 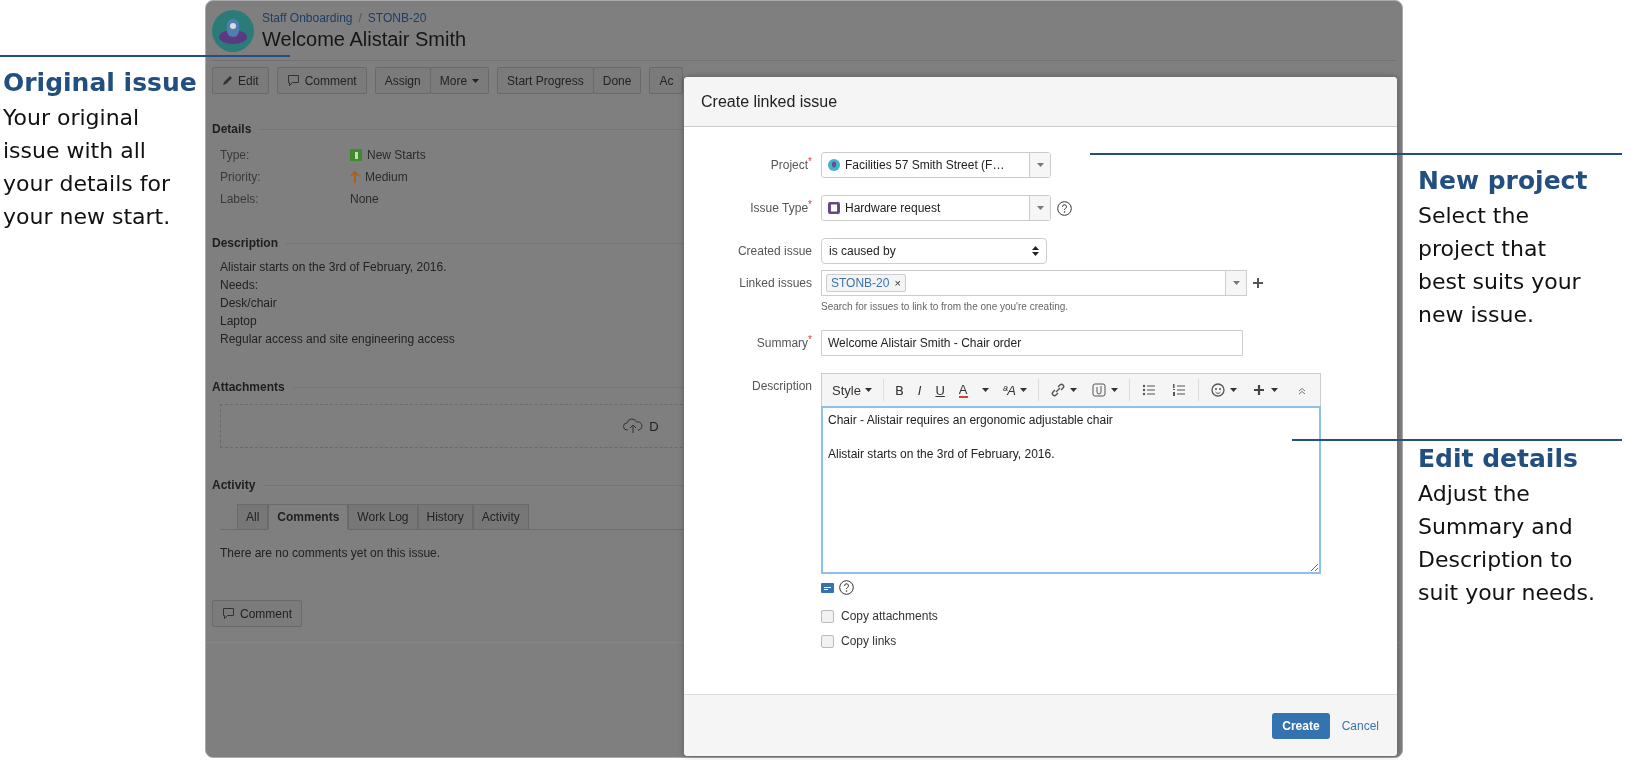 What do you see at coordinates (781, 386) in the screenshot?
I see `field-label: Description` at bounding box center [781, 386].